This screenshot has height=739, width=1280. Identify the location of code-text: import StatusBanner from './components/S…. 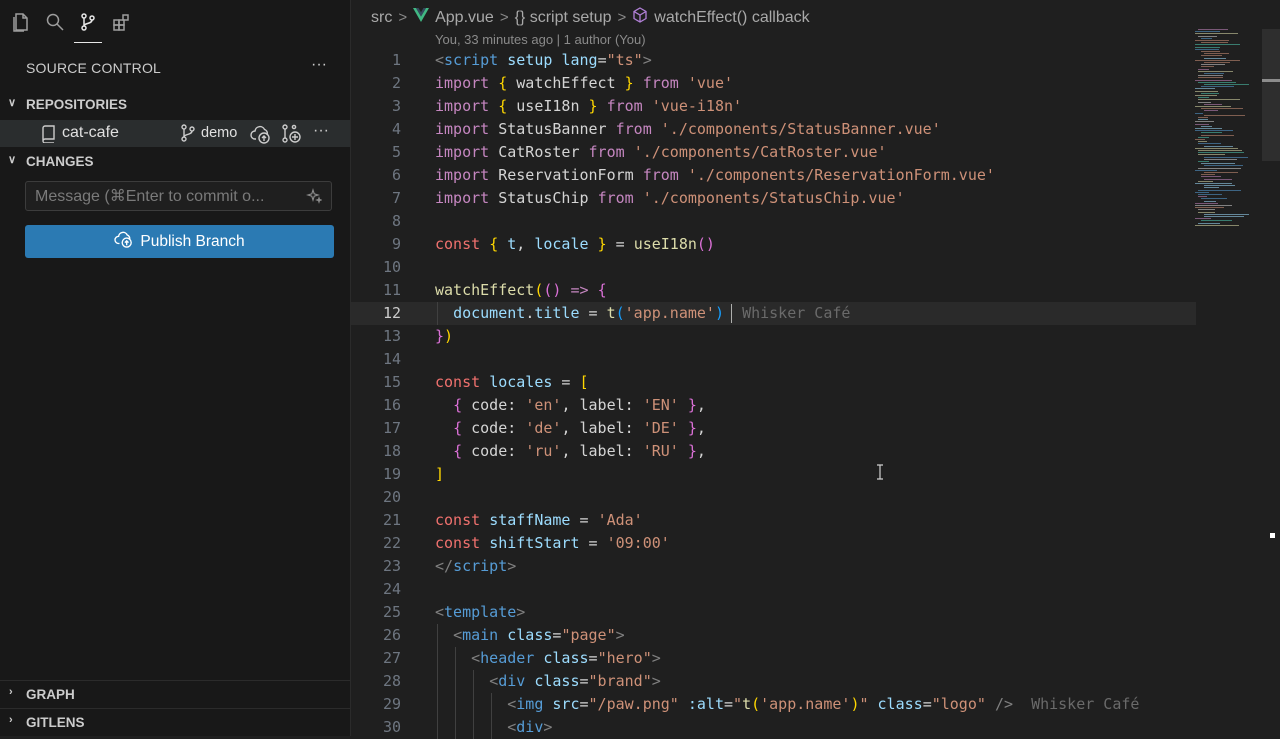
(688, 129).